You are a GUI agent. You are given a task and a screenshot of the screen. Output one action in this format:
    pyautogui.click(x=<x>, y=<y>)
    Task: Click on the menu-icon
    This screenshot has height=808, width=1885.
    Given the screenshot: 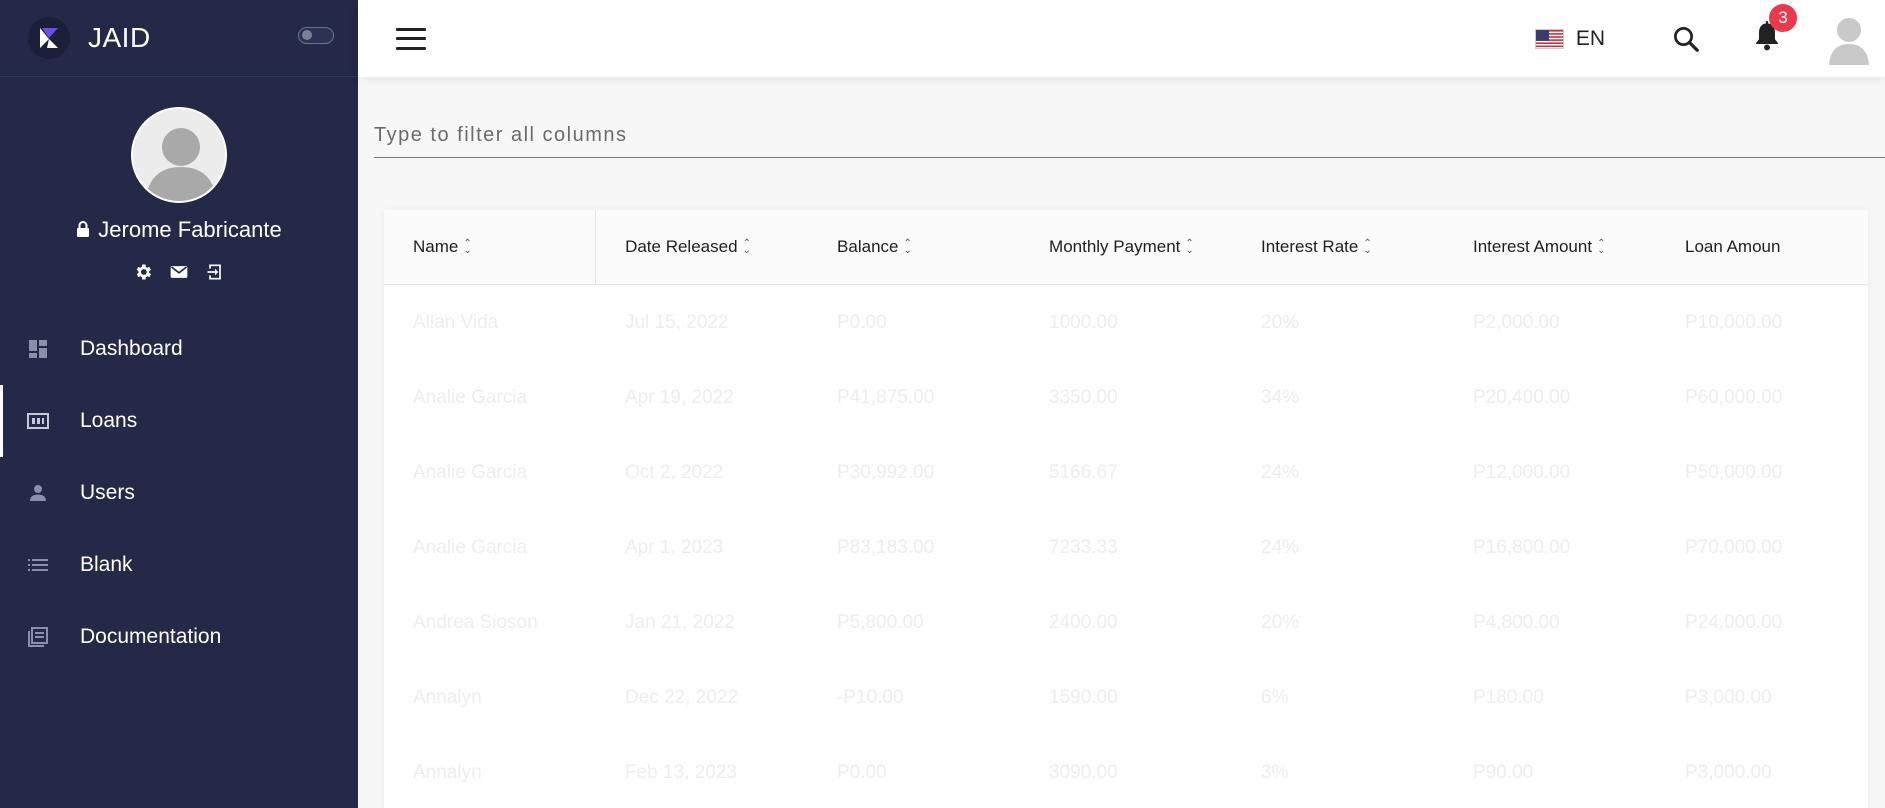 What is the action you would take?
    pyautogui.click(x=411, y=38)
    